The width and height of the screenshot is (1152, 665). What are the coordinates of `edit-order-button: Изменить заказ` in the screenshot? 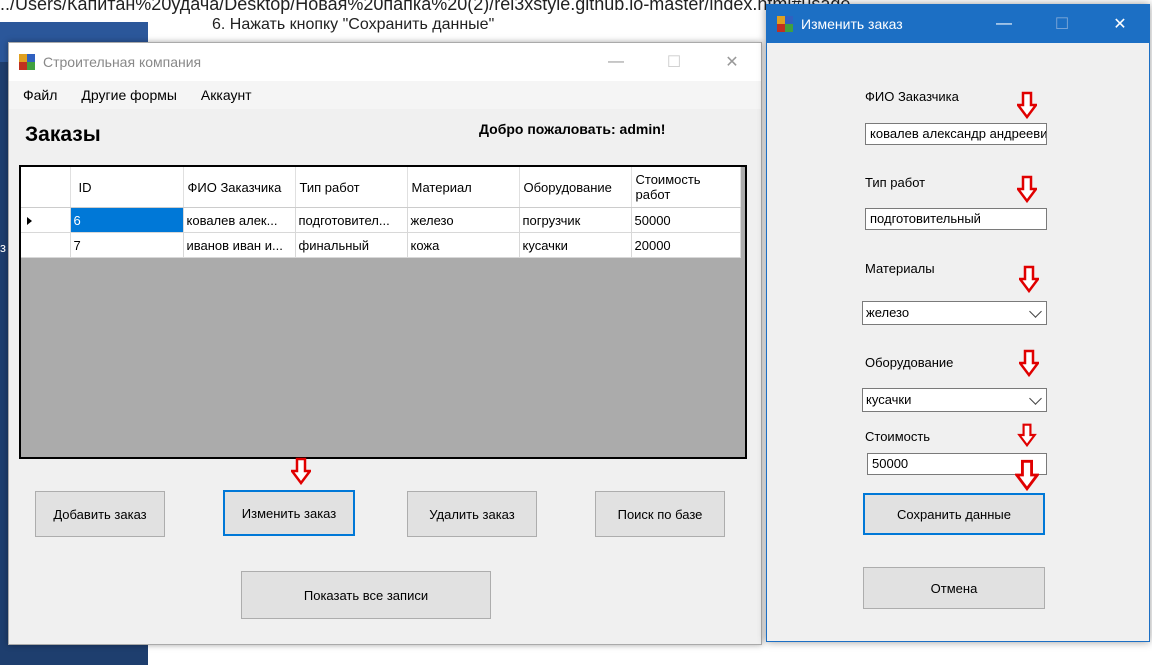 It's located at (289, 513).